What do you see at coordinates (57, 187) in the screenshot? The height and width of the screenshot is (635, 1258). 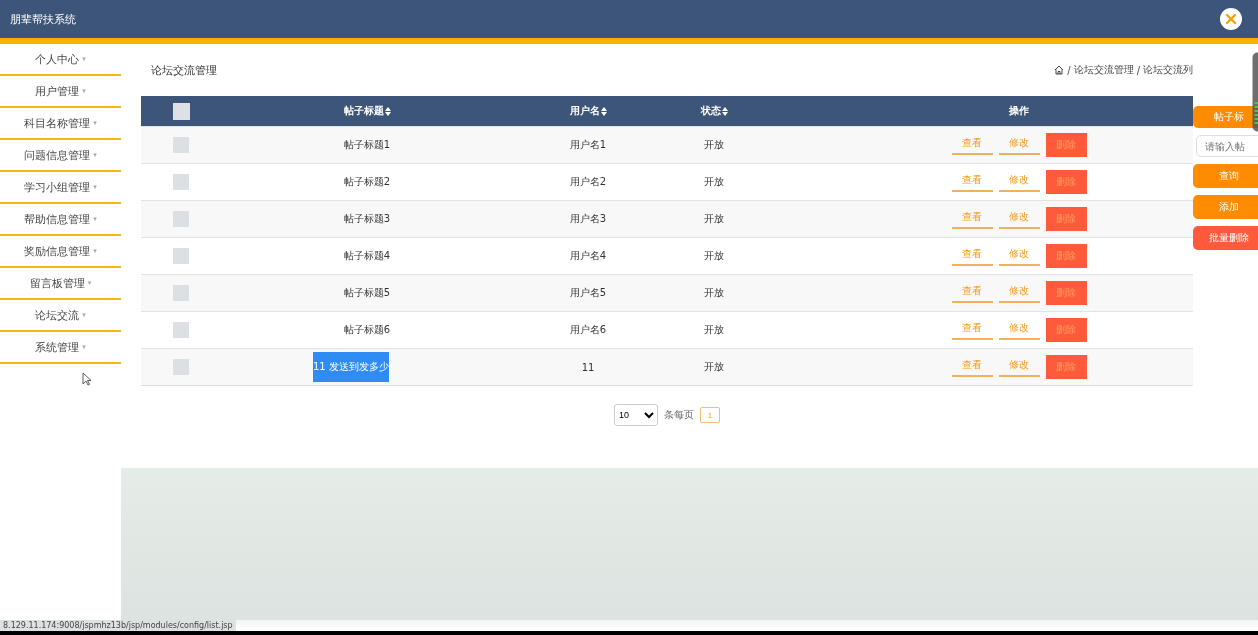 I see `sidebar-item-label: 学习小组管理` at bounding box center [57, 187].